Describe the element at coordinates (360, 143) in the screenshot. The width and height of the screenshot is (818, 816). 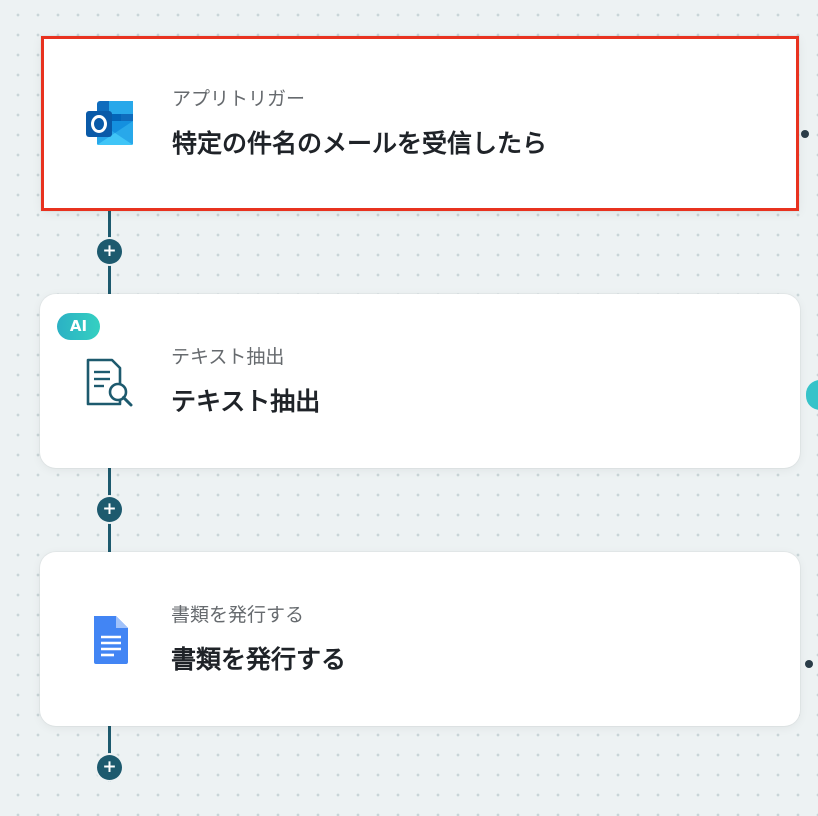
I see `step-title: 特定の件名のメールを受信したら` at that location.